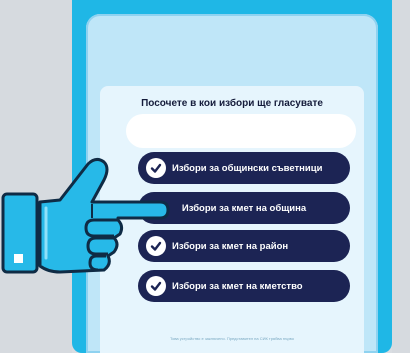  I want to click on answer-field, so click(241, 131).